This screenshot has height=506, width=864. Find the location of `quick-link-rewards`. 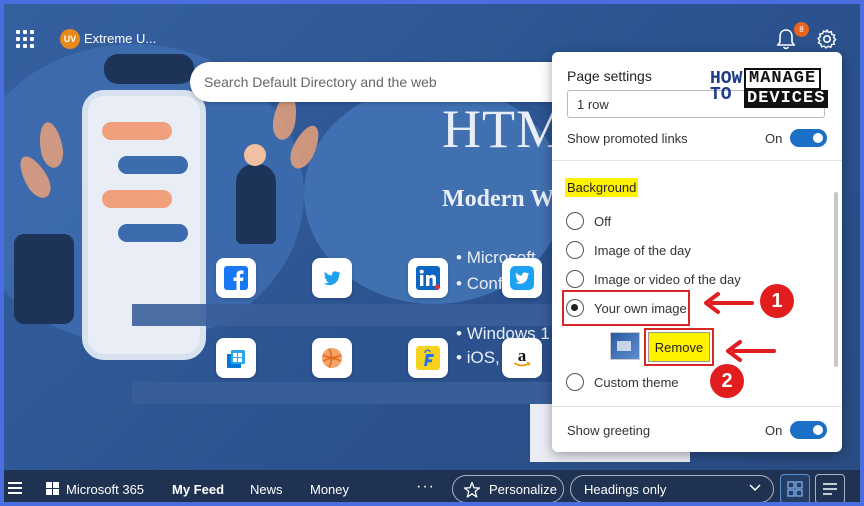

quick-link-rewards is located at coordinates (332, 358).